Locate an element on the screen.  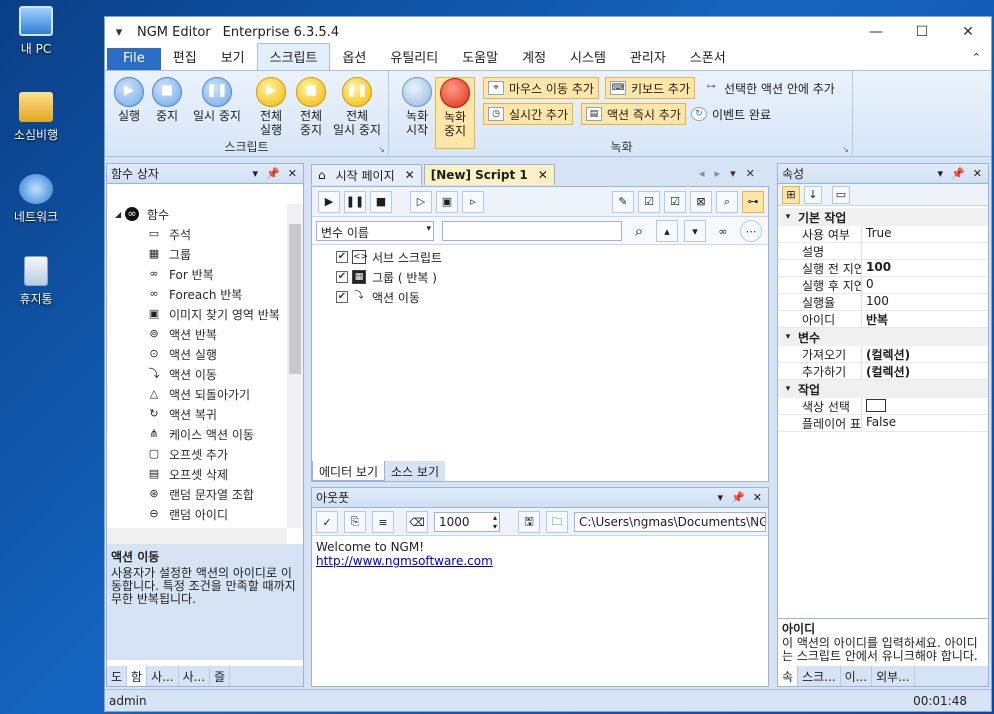
property-row: 플레이어 표시False is located at coordinates (883, 423).